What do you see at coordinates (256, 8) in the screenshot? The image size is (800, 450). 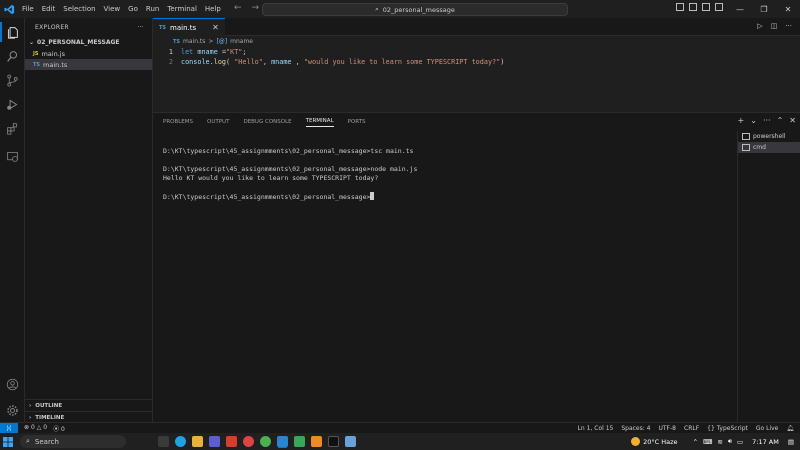 I see `forward-arrow-icon: →` at bounding box center [256, 8].